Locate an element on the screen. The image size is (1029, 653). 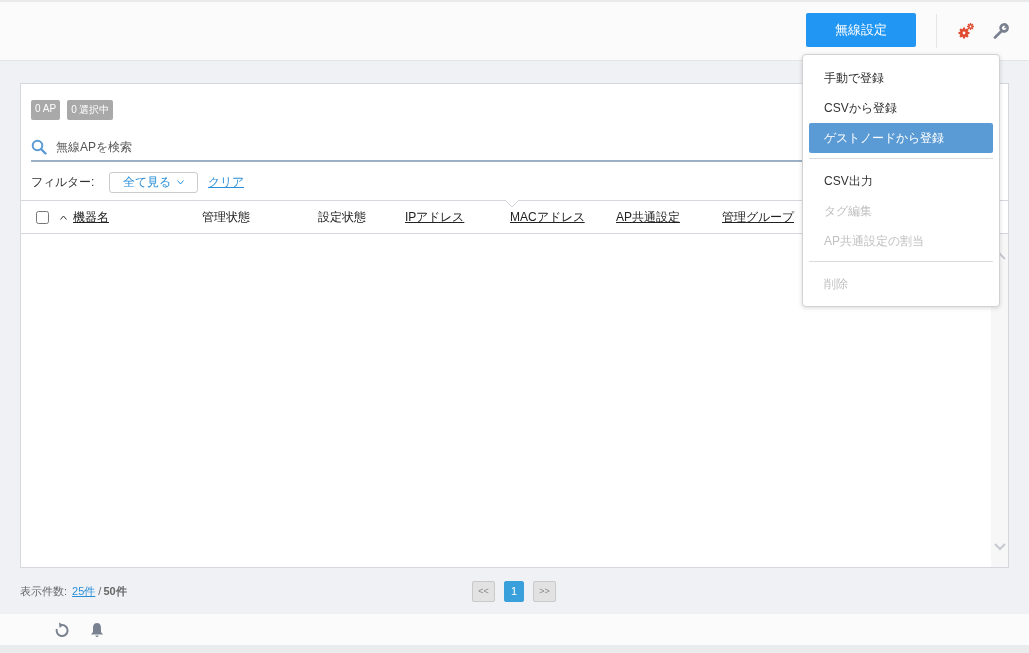
column-header: 設定状態 is located at coordinates (342, 217).